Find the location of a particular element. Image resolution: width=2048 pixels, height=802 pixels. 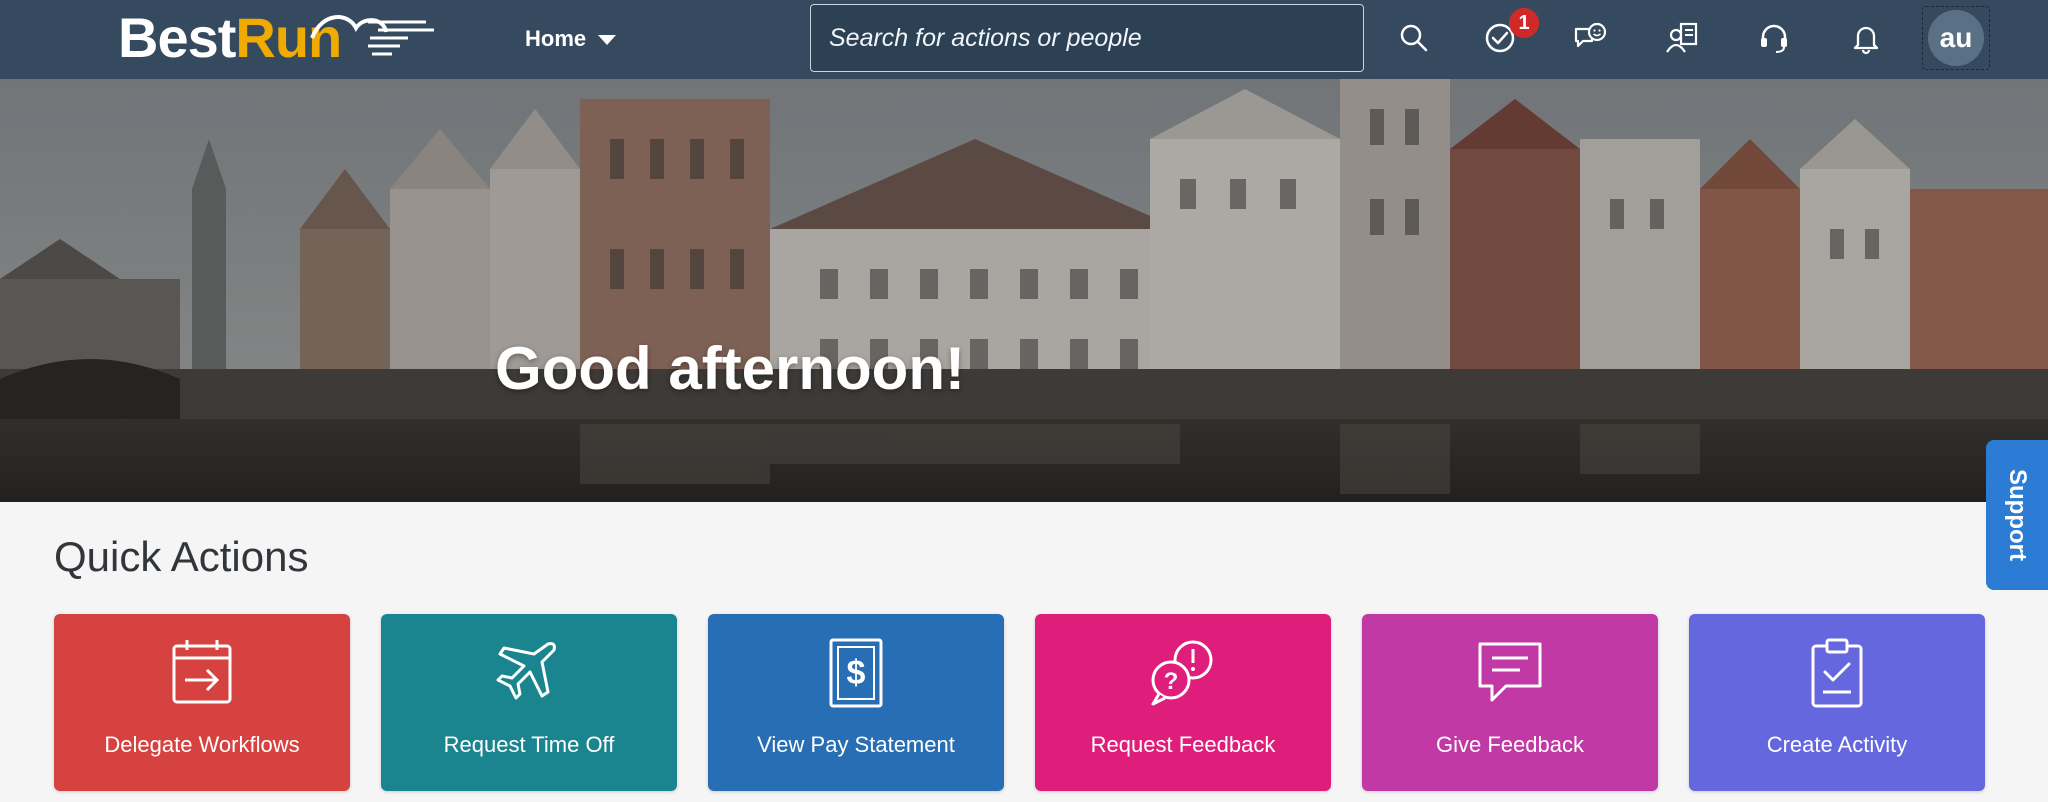

headset-icon is located at coordinates (1774, 38).